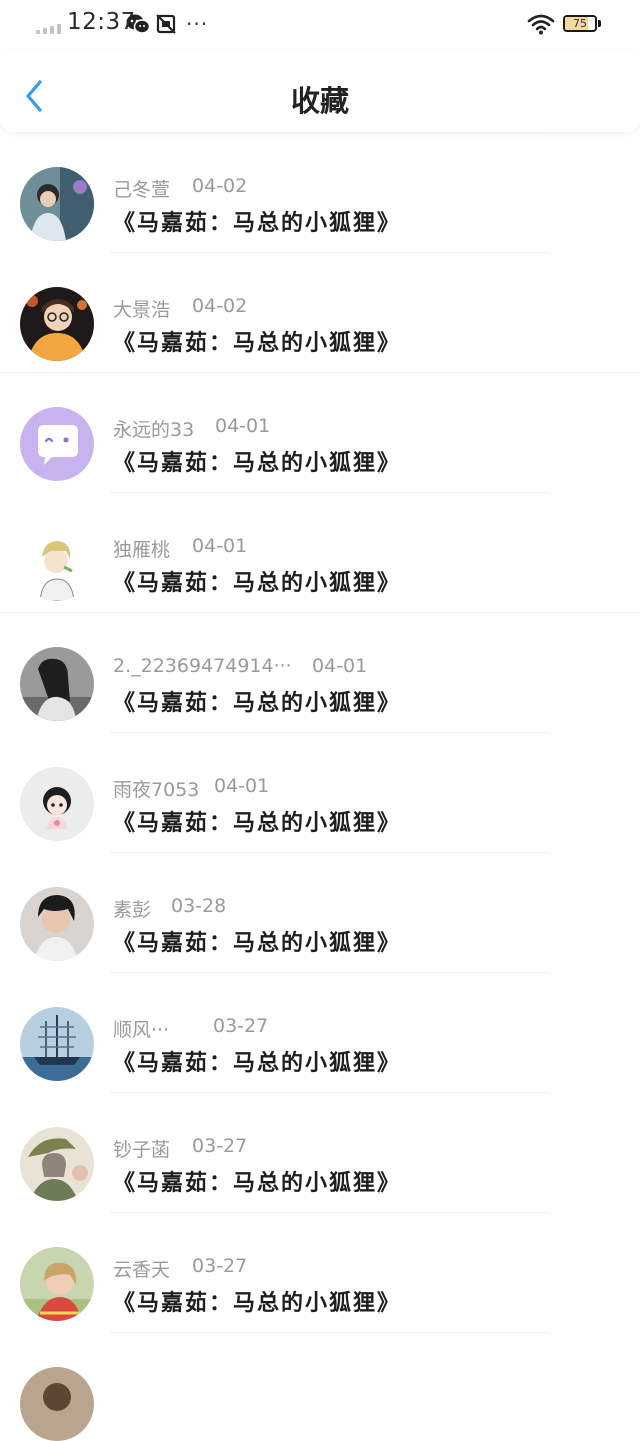 This screenshot has width=640, height=1441. I want to click on navigation-header: 收藏, so click(320, 91).